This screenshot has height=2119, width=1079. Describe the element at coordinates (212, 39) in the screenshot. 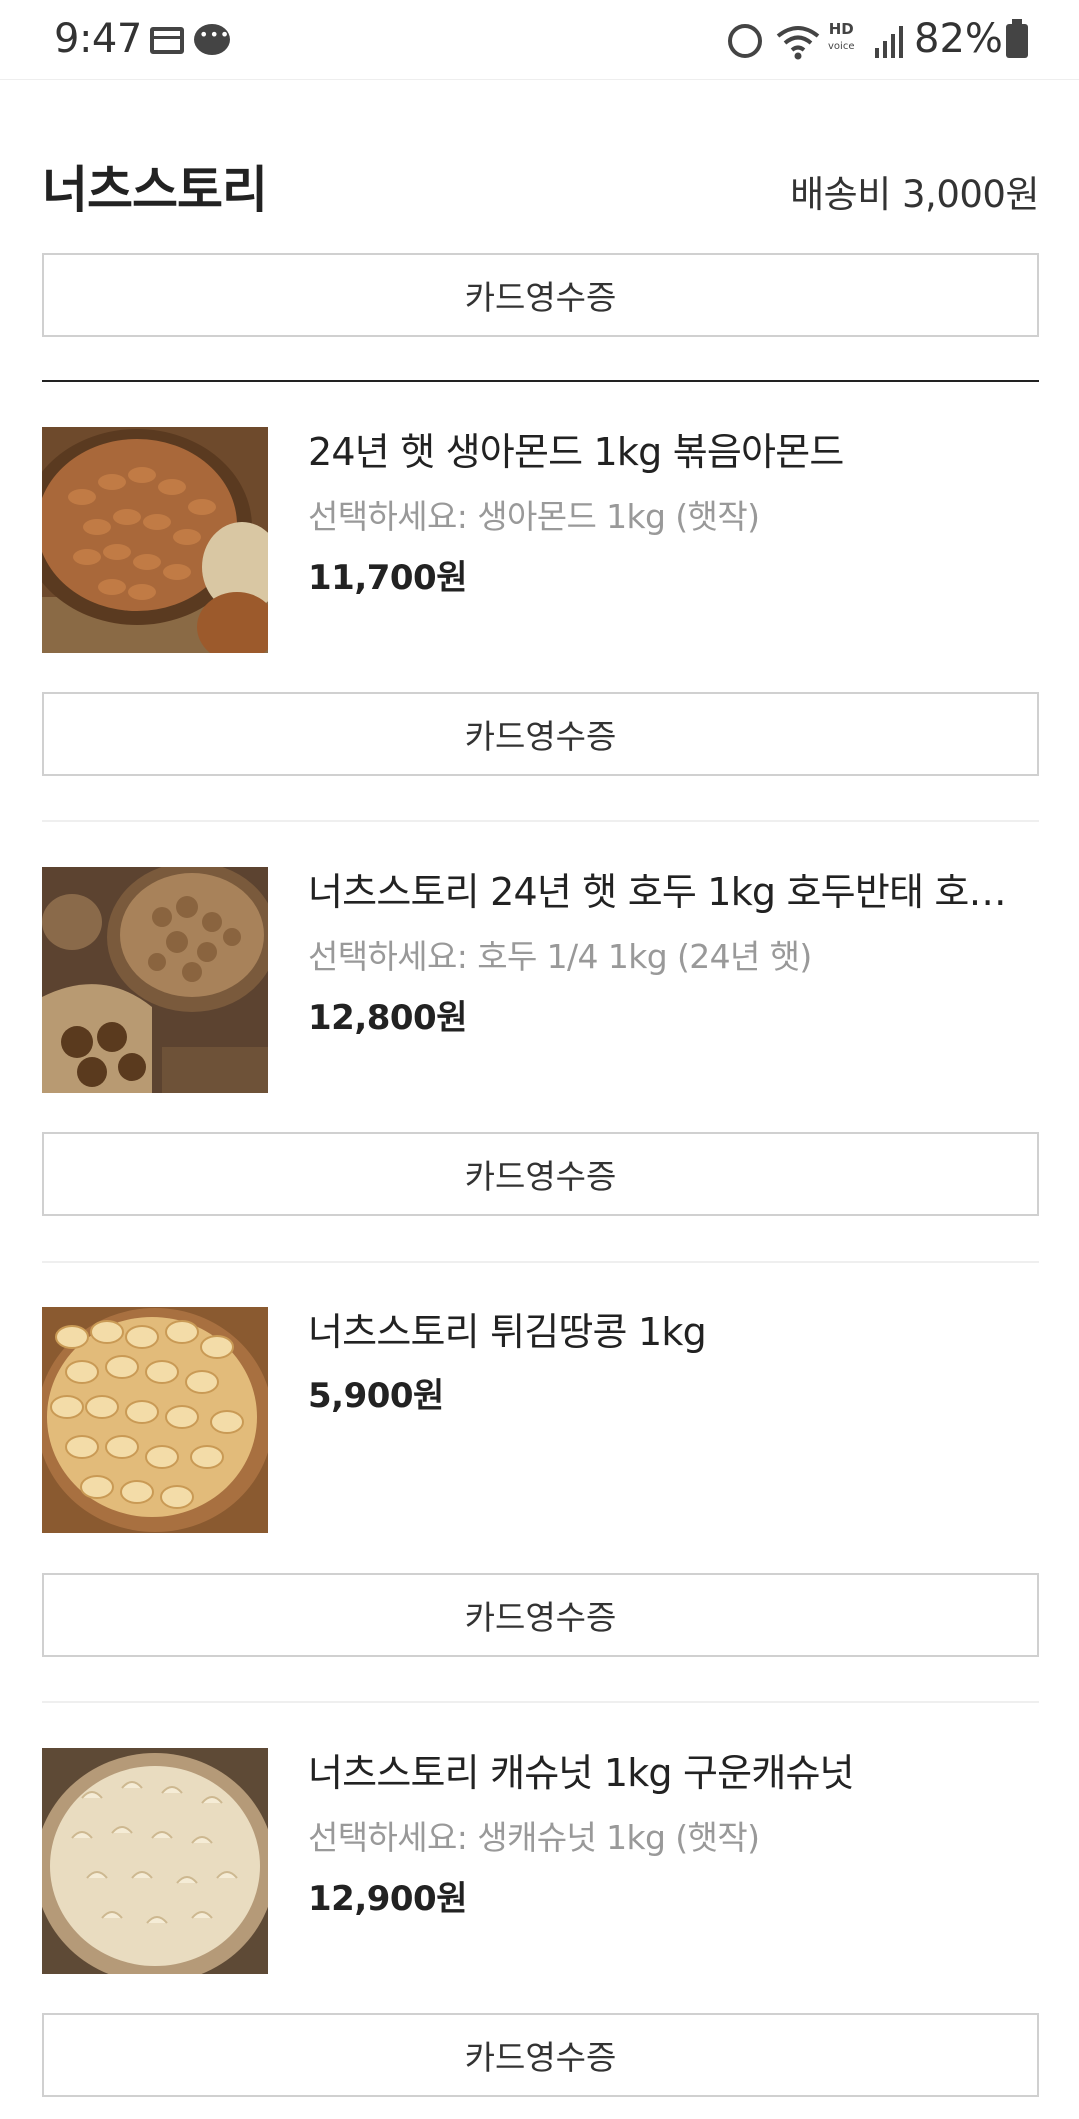

I see `message-icon` at that location.